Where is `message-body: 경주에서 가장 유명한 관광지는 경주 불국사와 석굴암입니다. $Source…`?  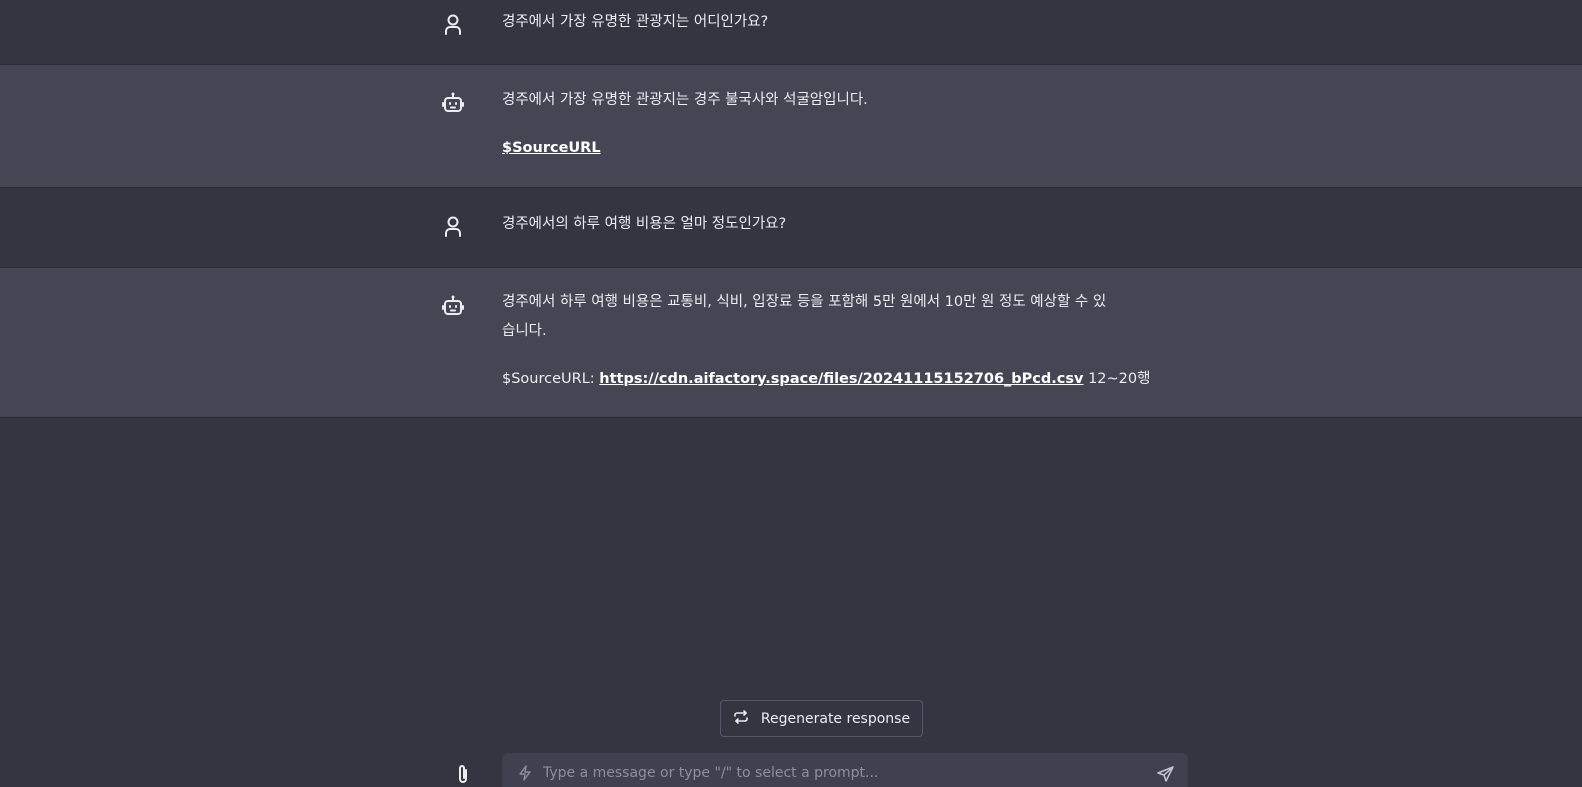
message-body: 경주에서 가장 유명한 관광지는 경주 불국사와 석굴암입니다. $Source… is located at coordinates (832, 124).